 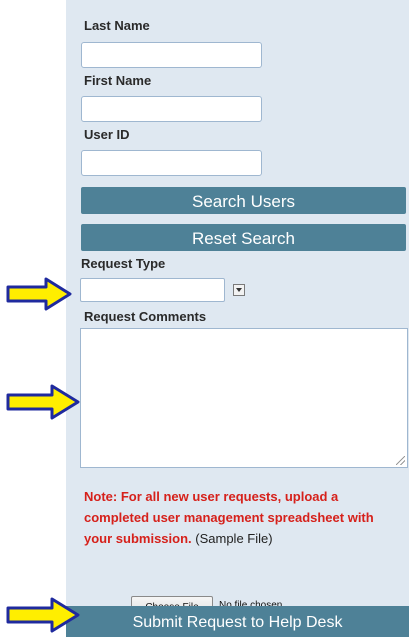 I want to click on chevron-down-icon, so click(x=239, y=290).